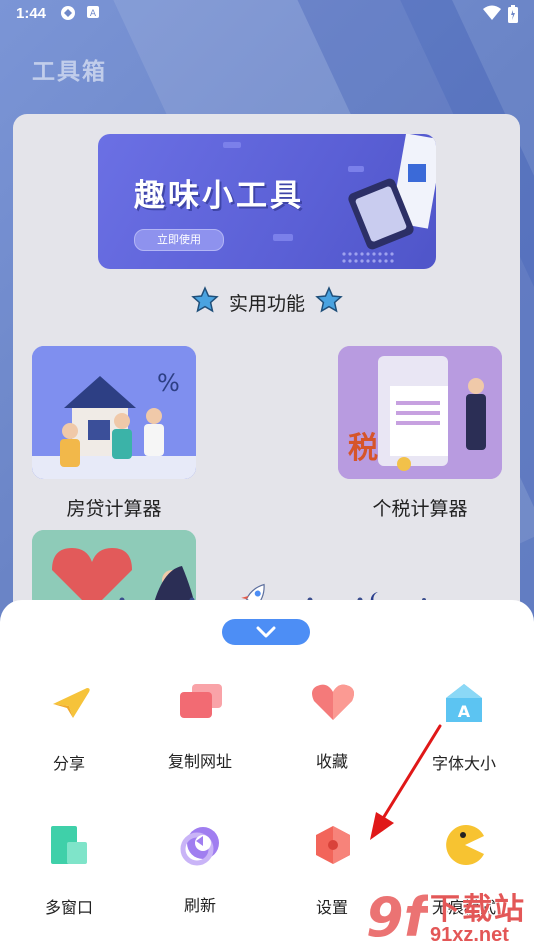 This screenshot has height=950, width=534. I want to click on heart-icon, so click(333, 702).